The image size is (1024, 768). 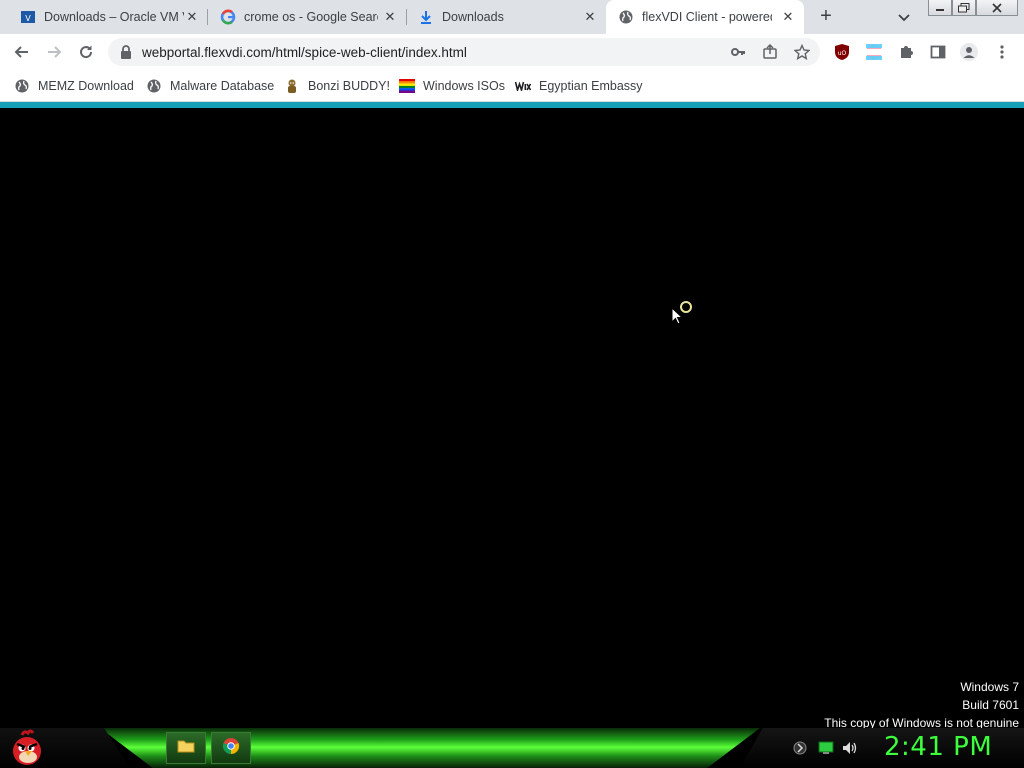 I want to click on tab-title: flexVDI Client - powered, so click(x=707, y=17).